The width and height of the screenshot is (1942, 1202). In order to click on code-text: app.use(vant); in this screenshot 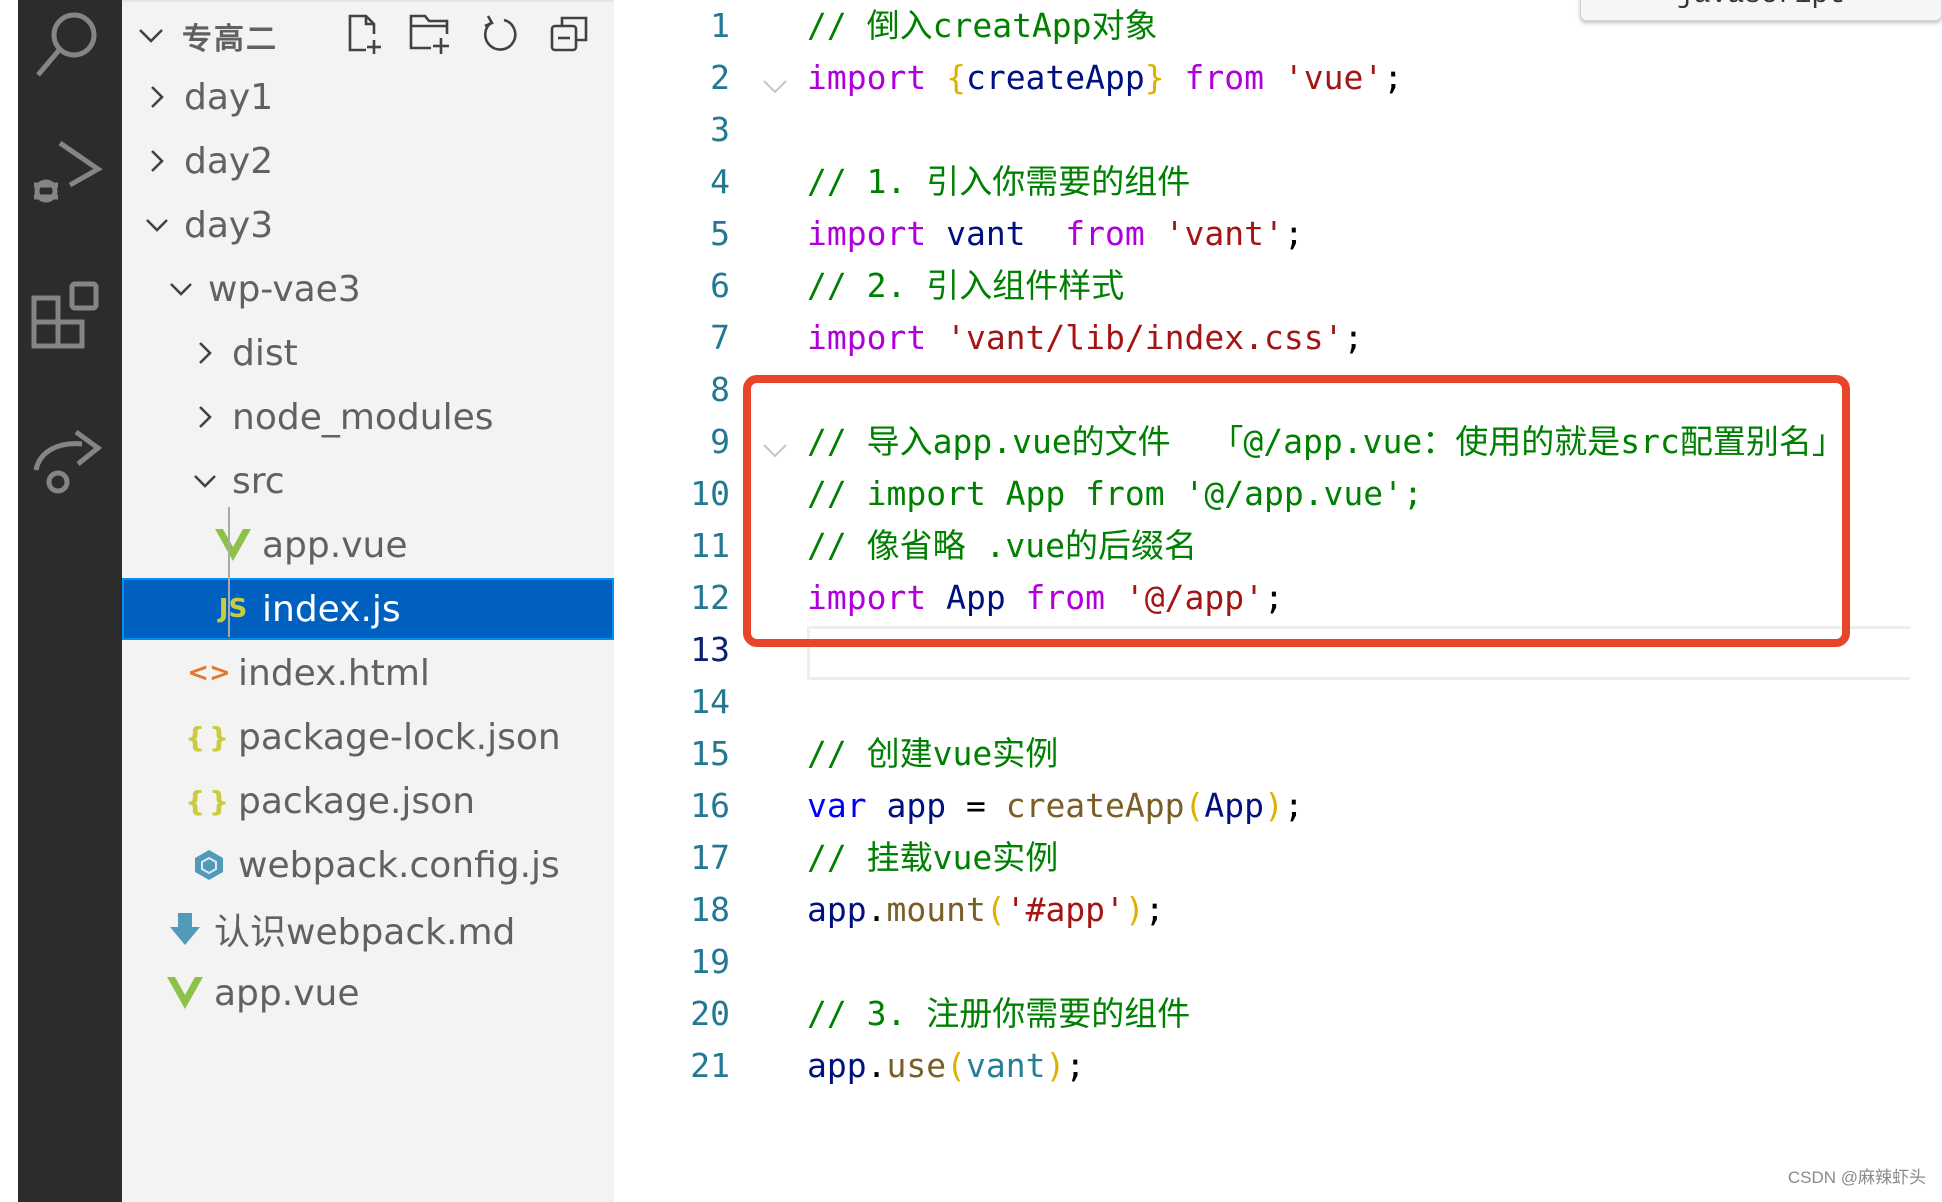, I will do `click(946, 1066)`.